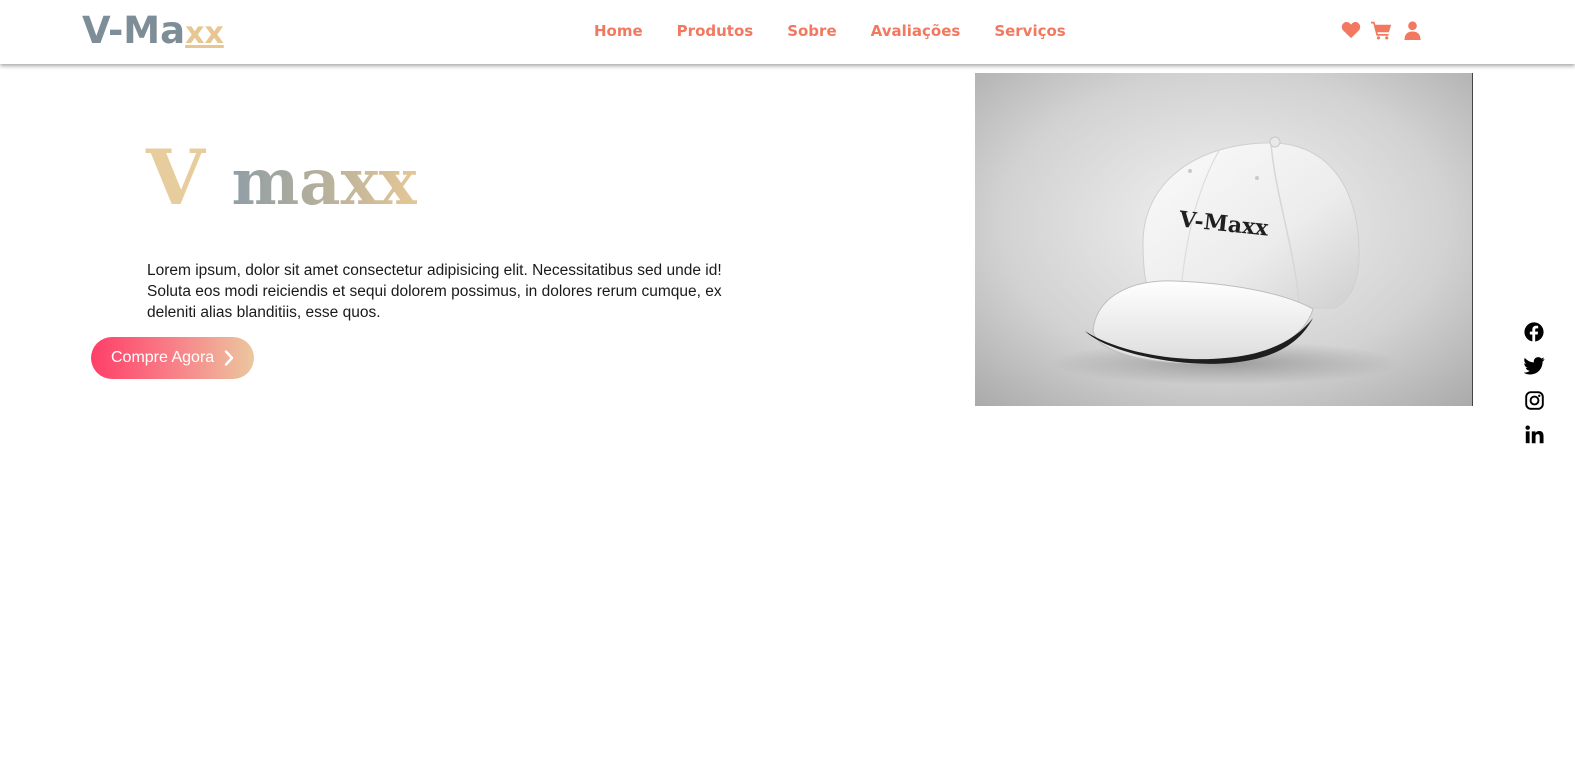 The height and width of the screenshot is (766, 1575). I want to click on buy-now-button: Compre Agora, so click(172, 358).